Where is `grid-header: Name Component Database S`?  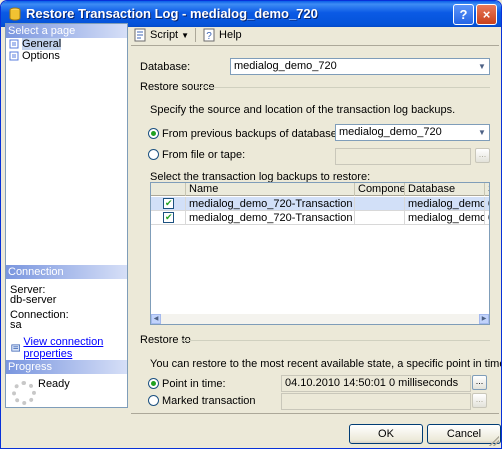 grid-header: Name Component Database S is located at coordinates (320, 189).